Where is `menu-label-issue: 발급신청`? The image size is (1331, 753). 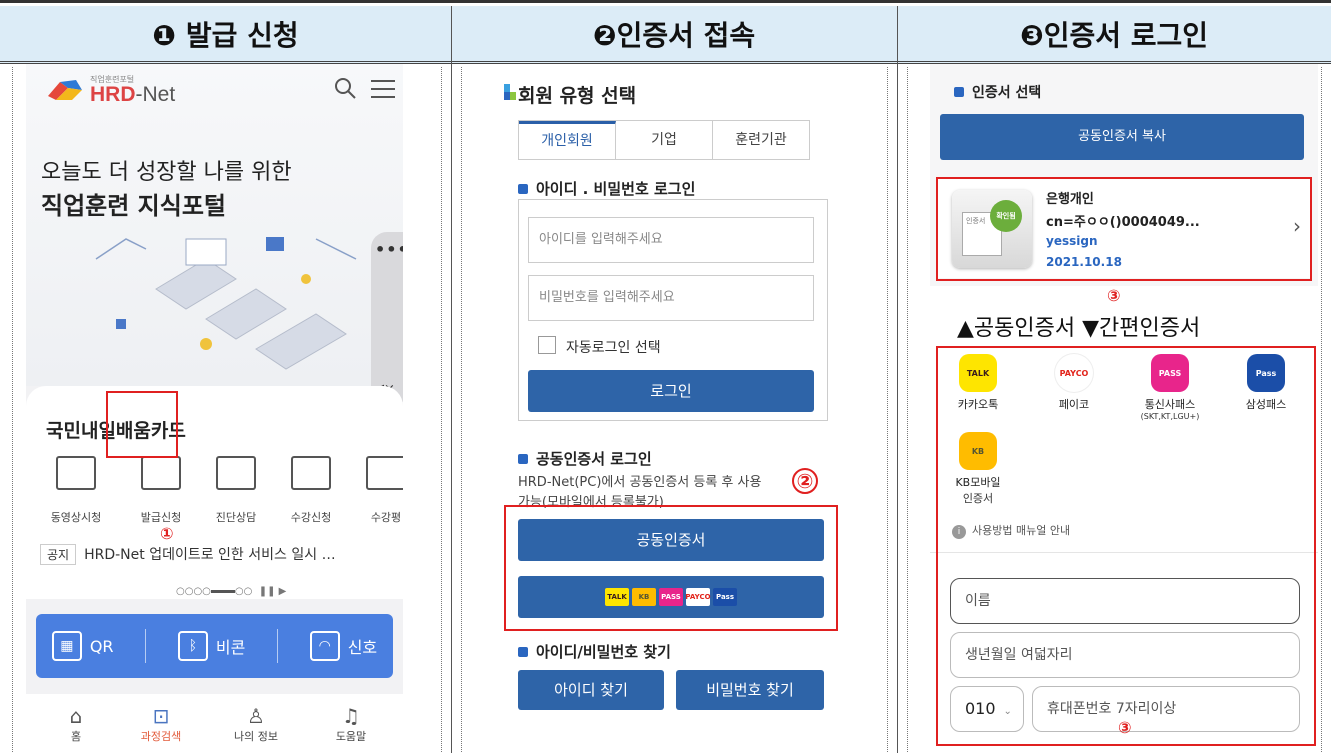 menu-label-issue: 발급신청 is located at coordinates (161, 517).